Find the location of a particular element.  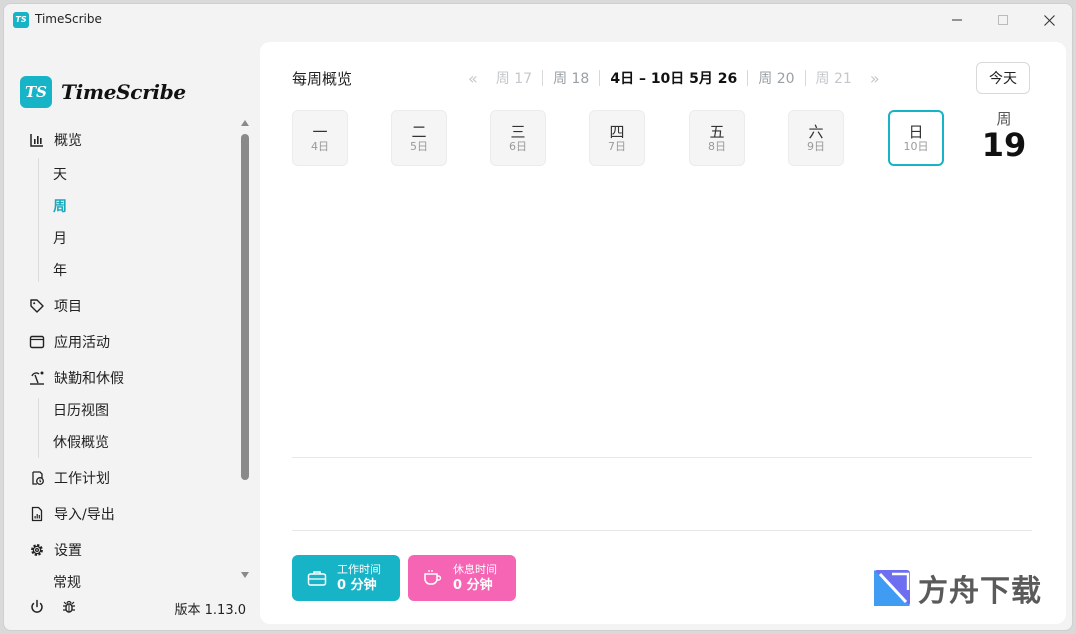

sidebar-footer: 版本 1.13.0 is located at coordinates (132, 606).